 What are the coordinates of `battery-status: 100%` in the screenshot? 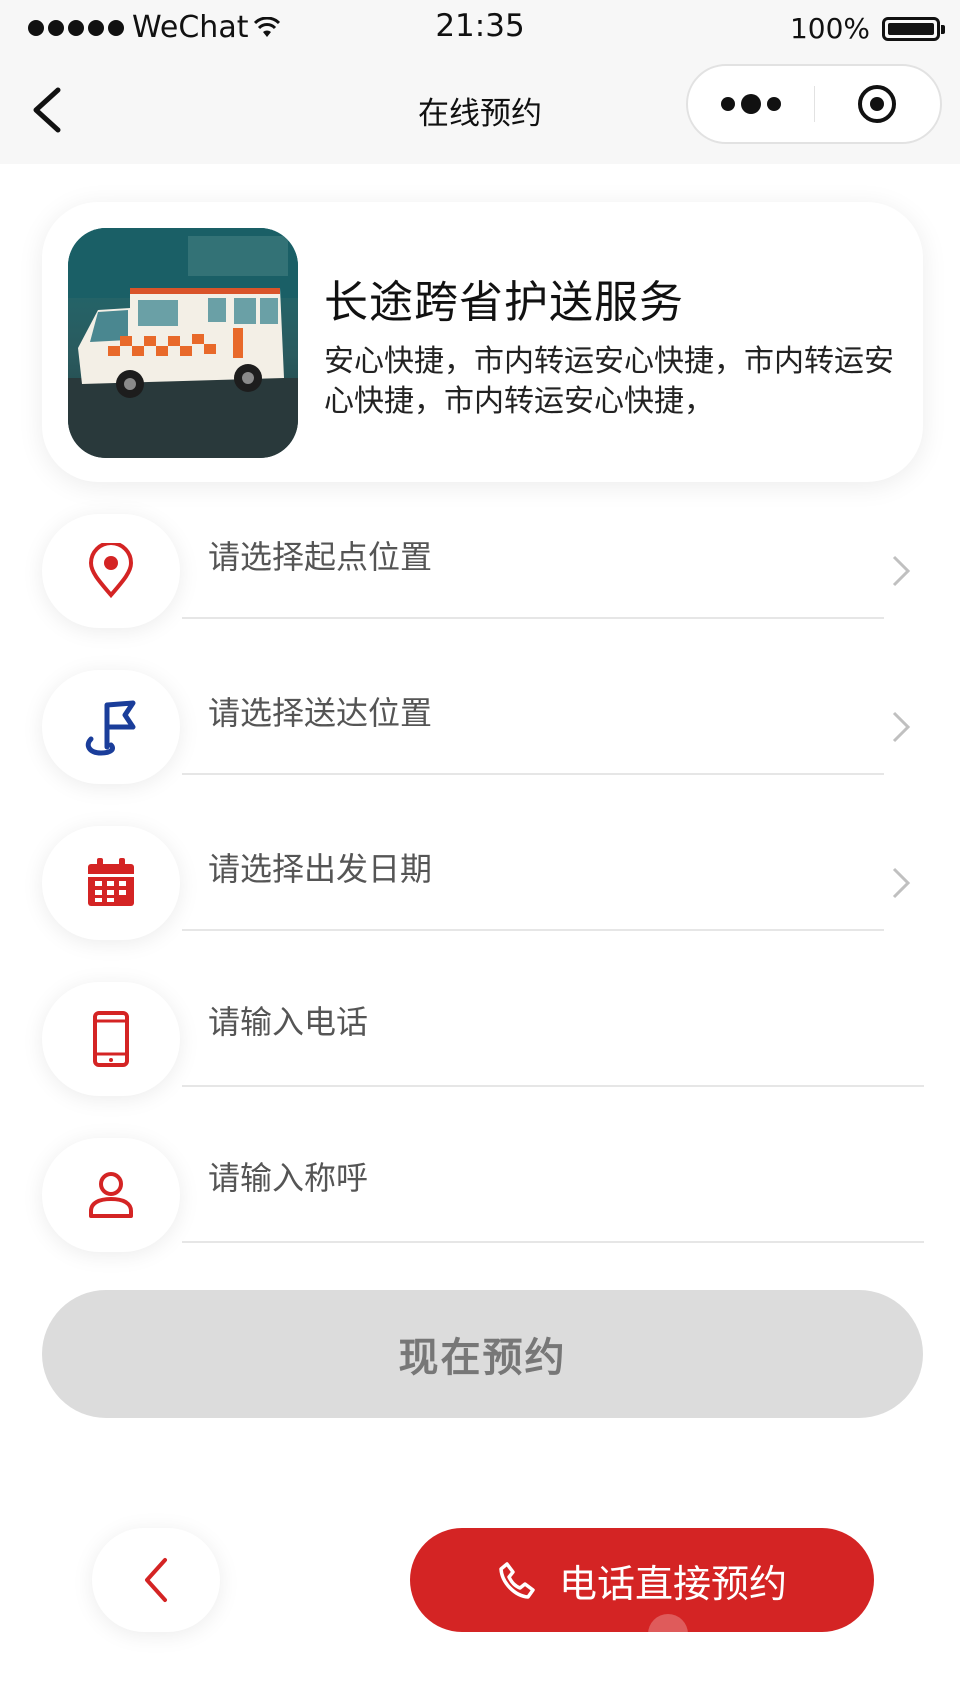 It's located at (867, 28).